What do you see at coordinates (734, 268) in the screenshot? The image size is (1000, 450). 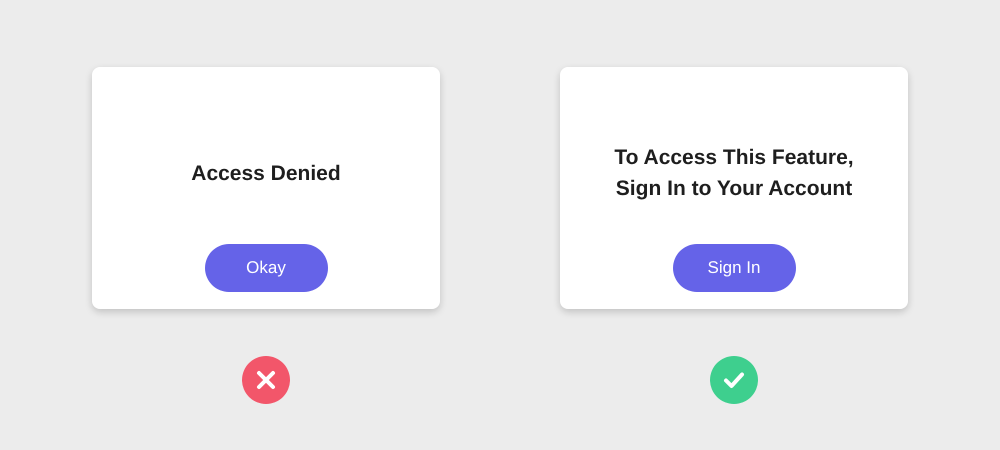 I see `dialog-button: Sign In` at bounding box center [734, 268].